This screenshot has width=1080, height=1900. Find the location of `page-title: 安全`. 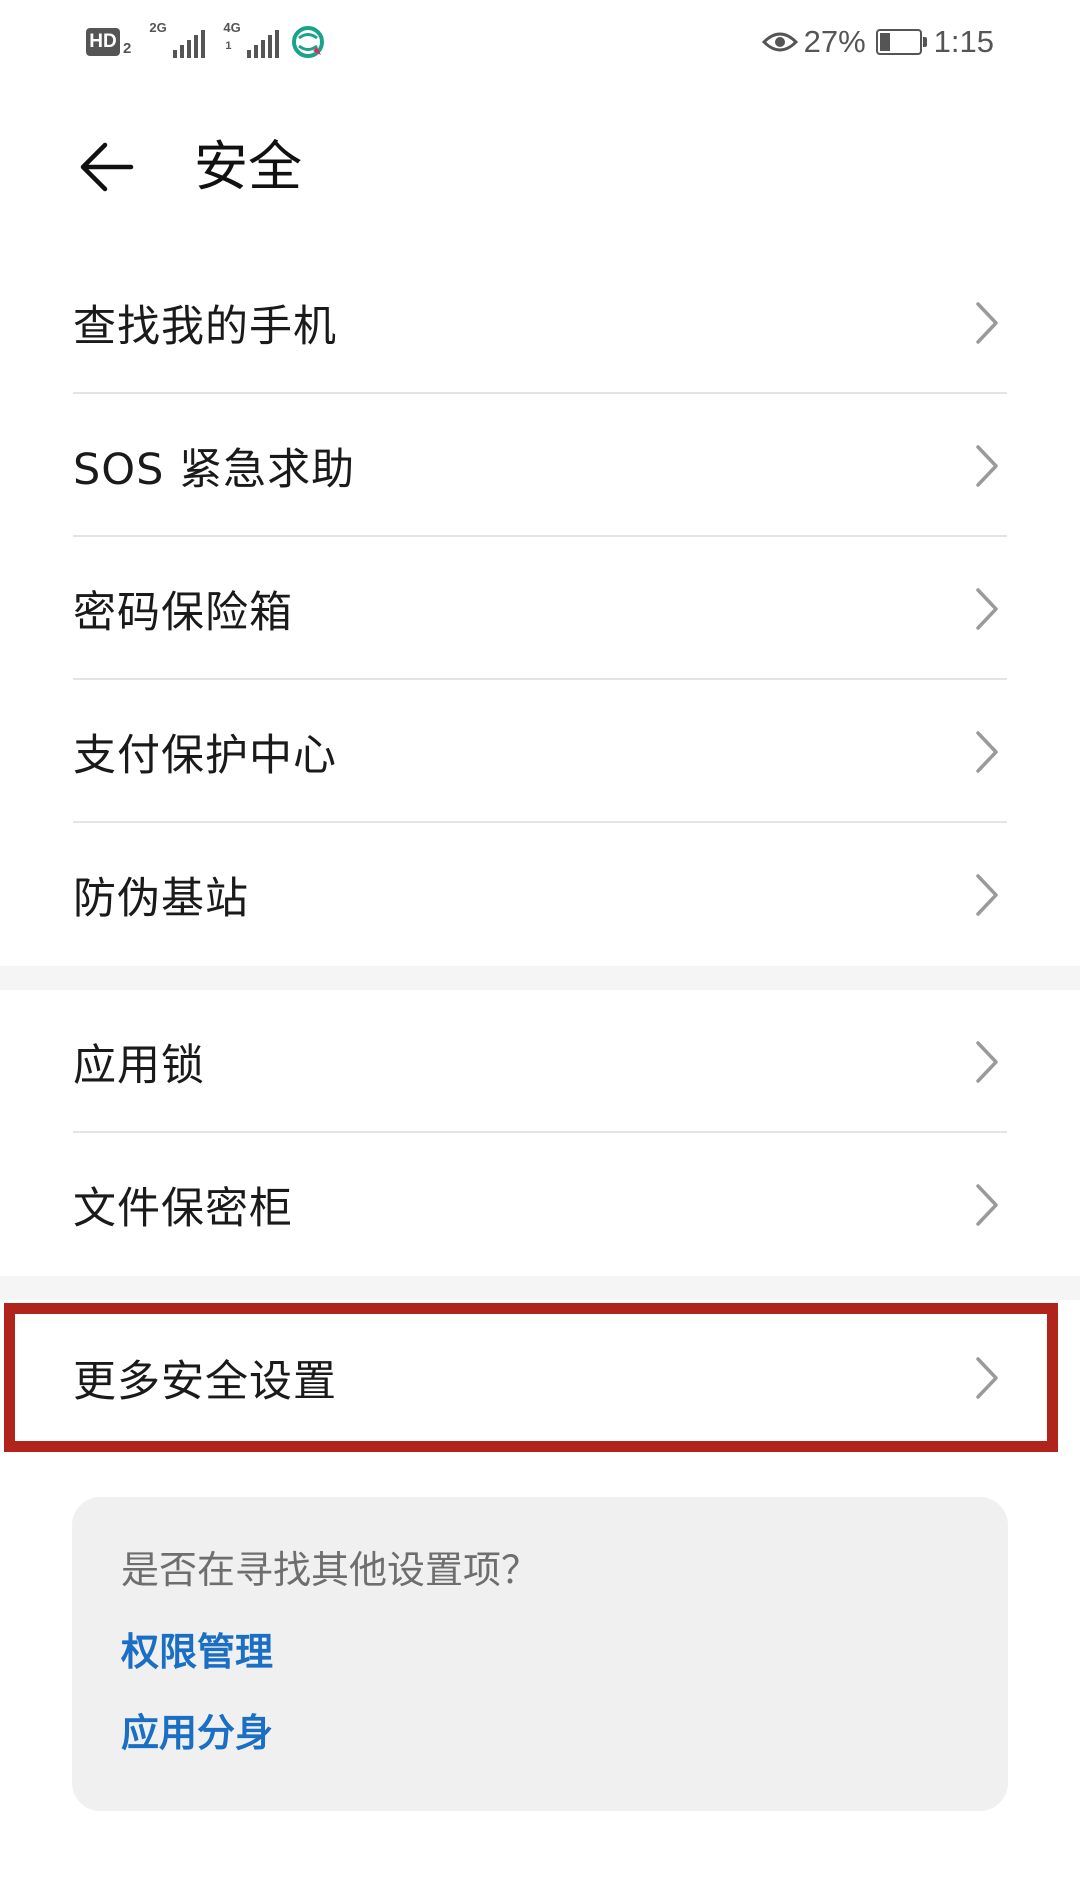

page-title: 安全 is located at coordinates (248, 166).